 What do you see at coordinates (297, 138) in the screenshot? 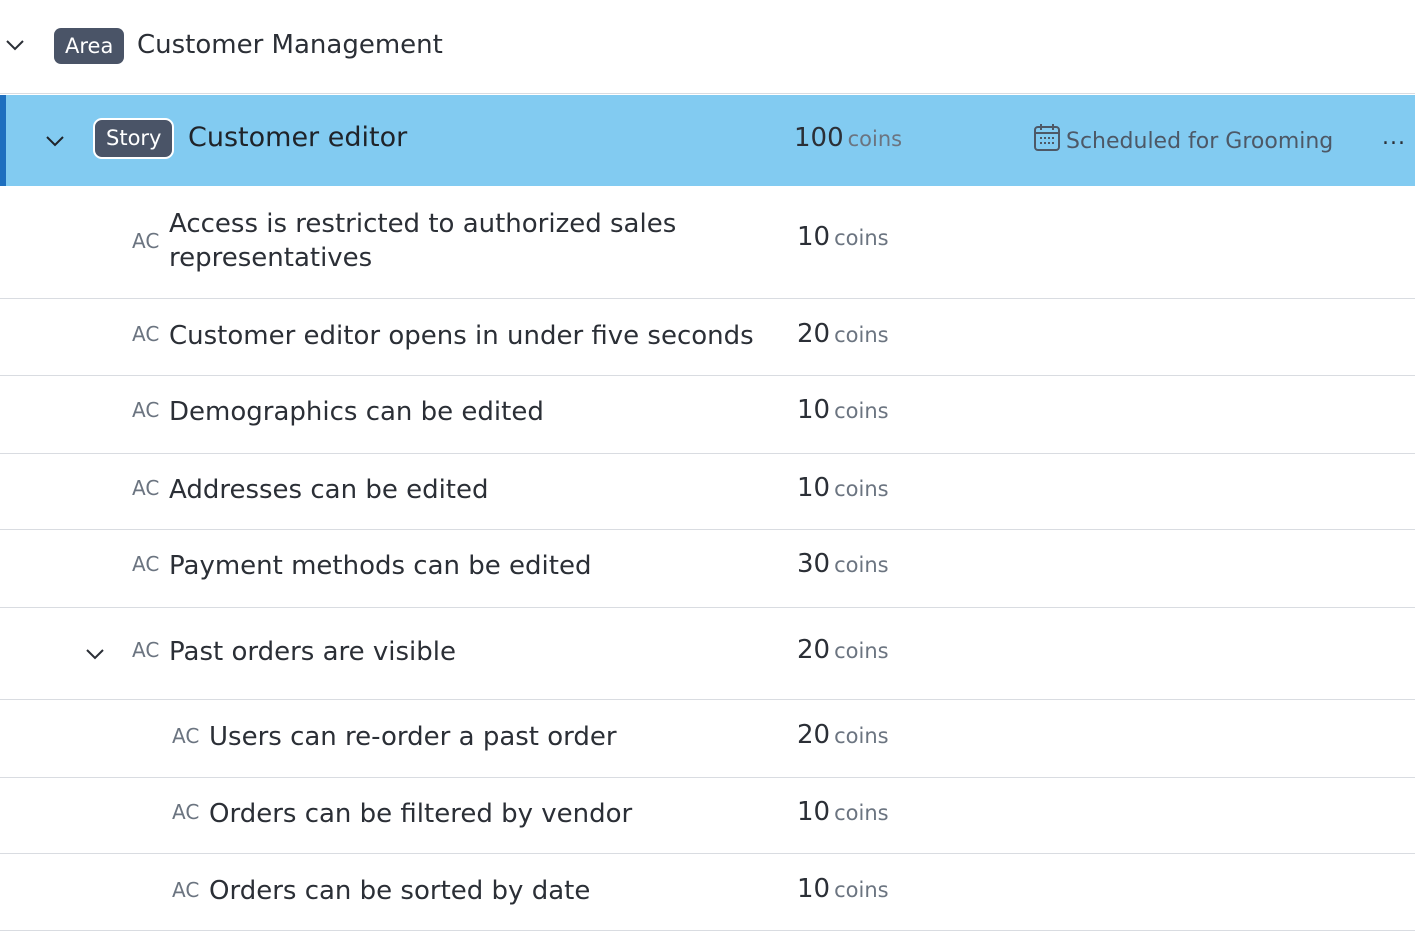
I see `story-title: Customer editor` at bounding box center [297, 138].